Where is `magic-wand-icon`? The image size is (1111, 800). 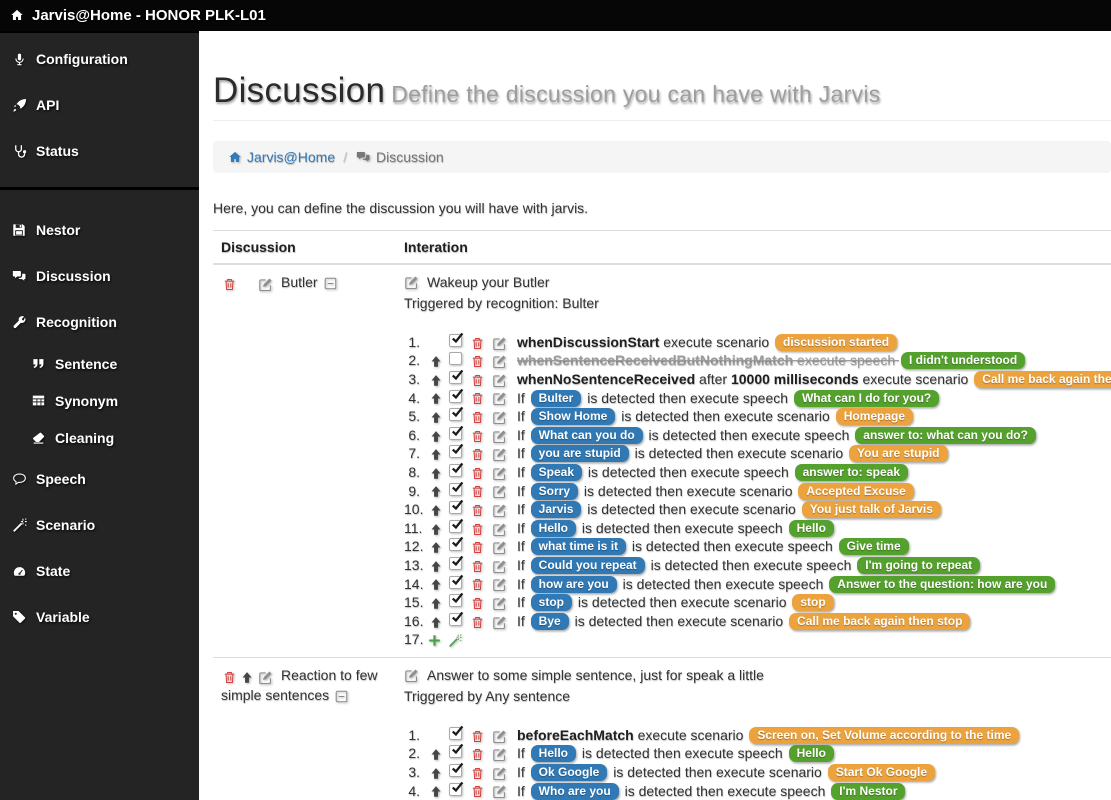 magic-wand-icon is located at coordinates (455, 640).